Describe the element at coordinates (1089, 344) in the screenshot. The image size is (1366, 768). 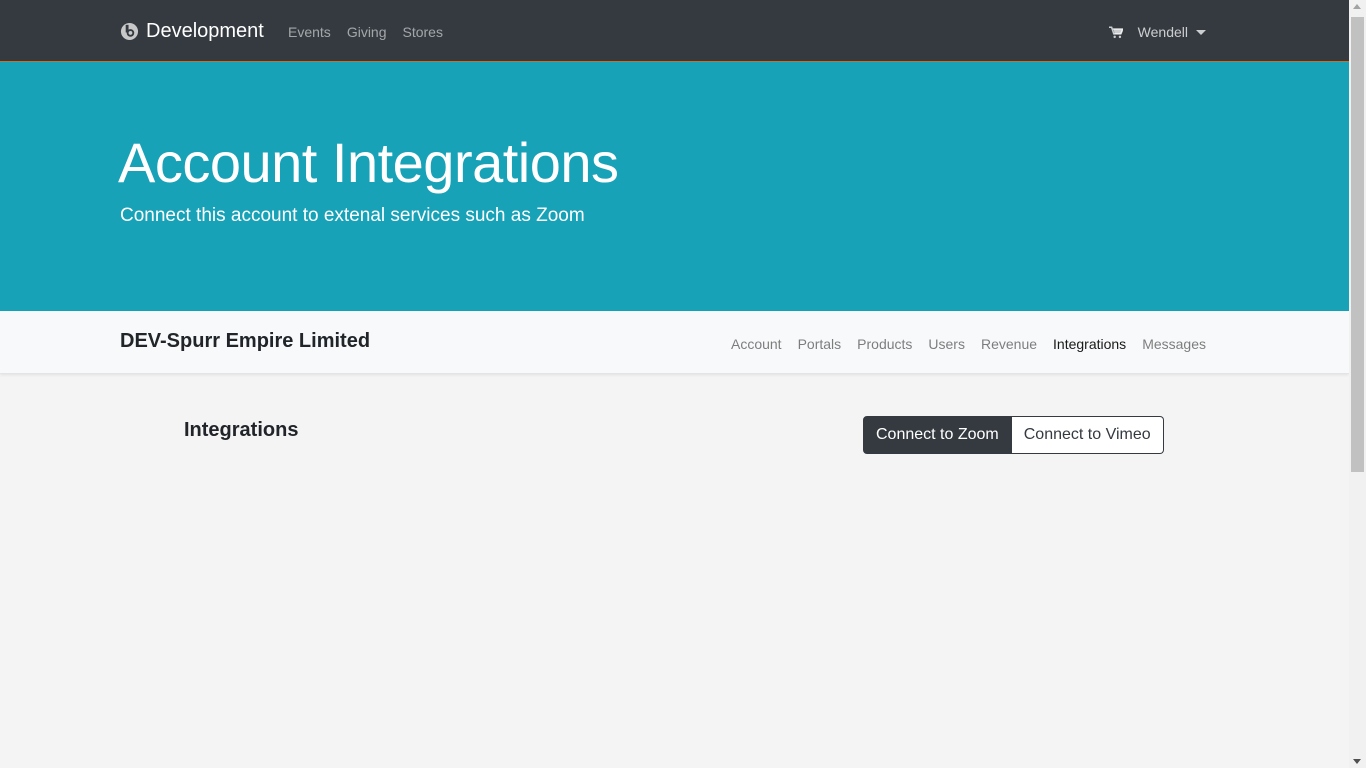
I see `tab-integrations: Integrations` at that location.